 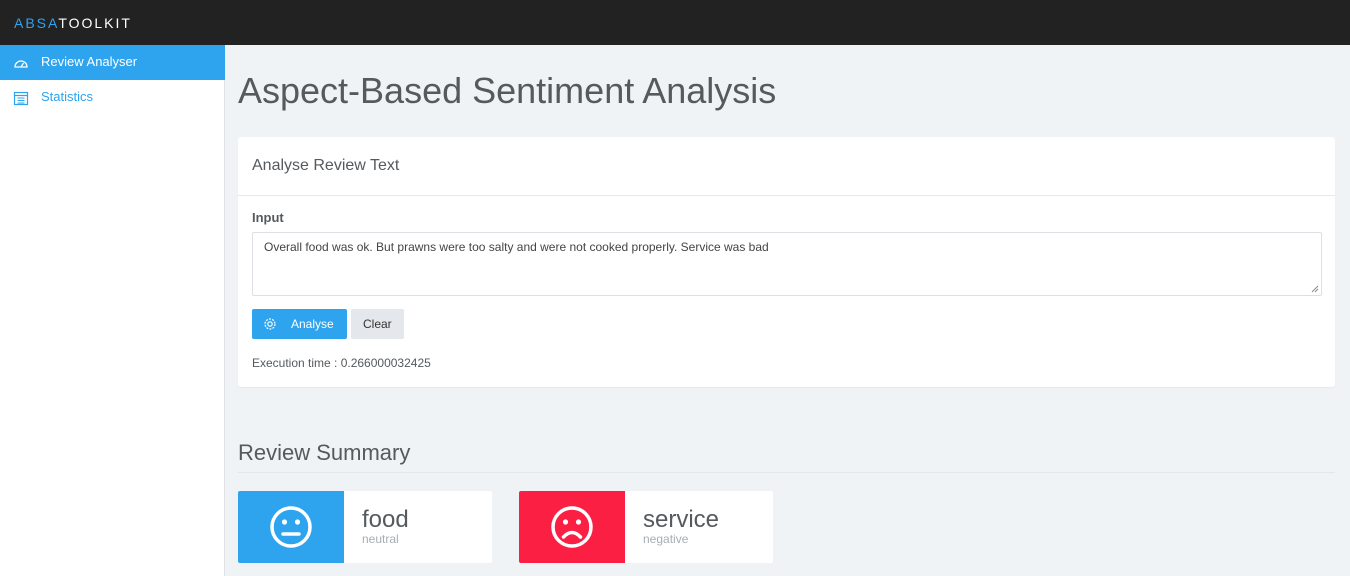 I want to click on resize-grip-icon, so click(x=1315, y=289).